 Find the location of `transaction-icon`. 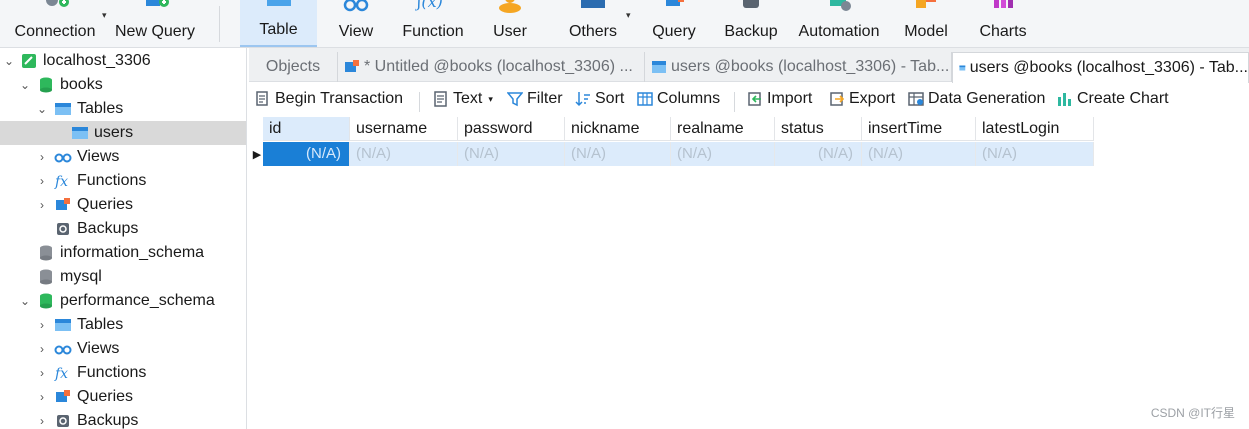

transaction-icon is located at coordinates (262, 98).